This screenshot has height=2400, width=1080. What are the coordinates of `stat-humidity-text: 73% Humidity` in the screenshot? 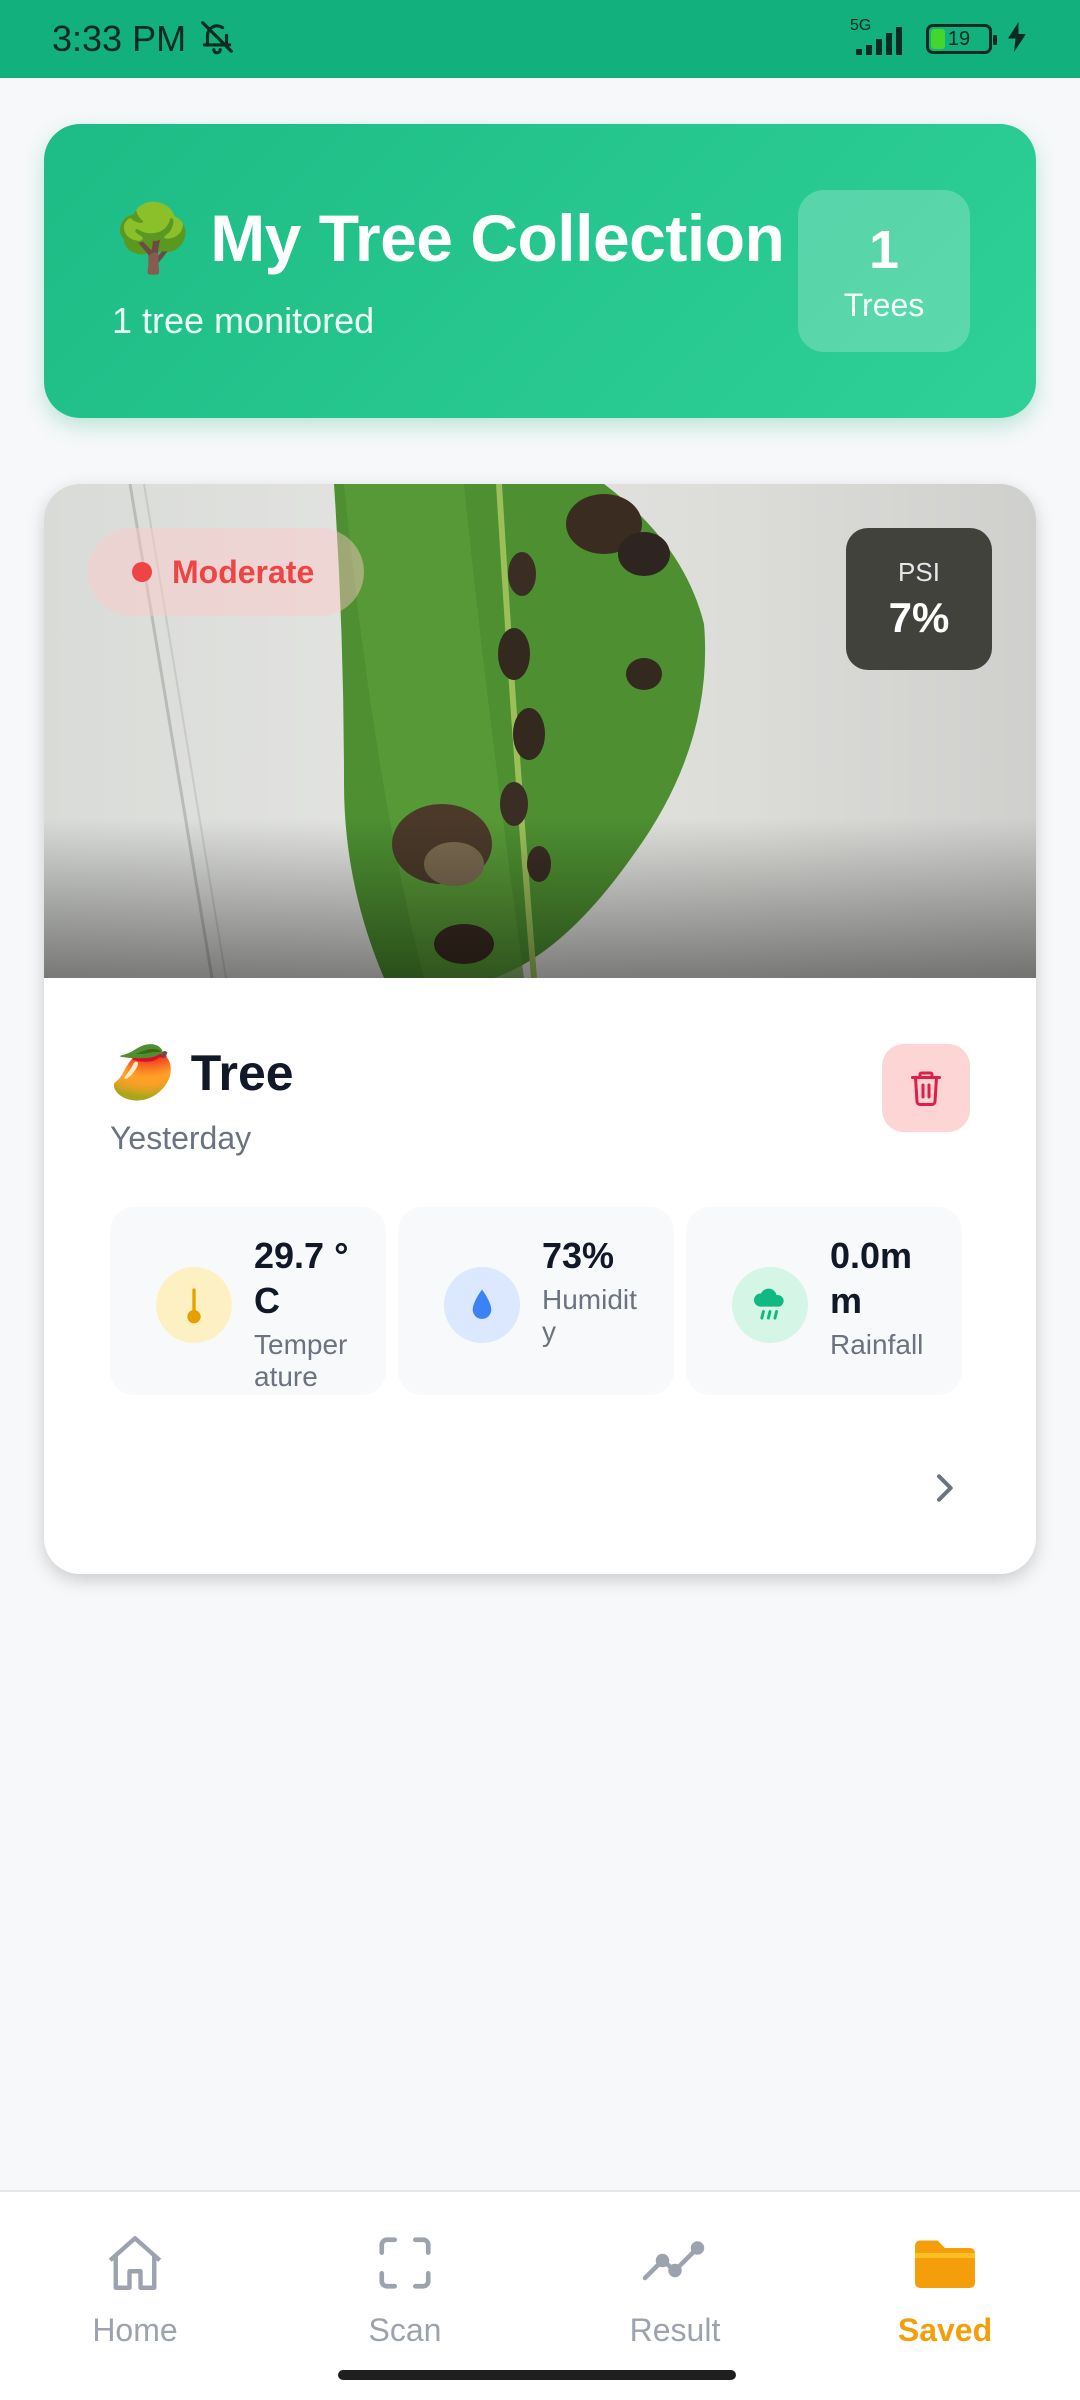 It's located at (592, 1290).